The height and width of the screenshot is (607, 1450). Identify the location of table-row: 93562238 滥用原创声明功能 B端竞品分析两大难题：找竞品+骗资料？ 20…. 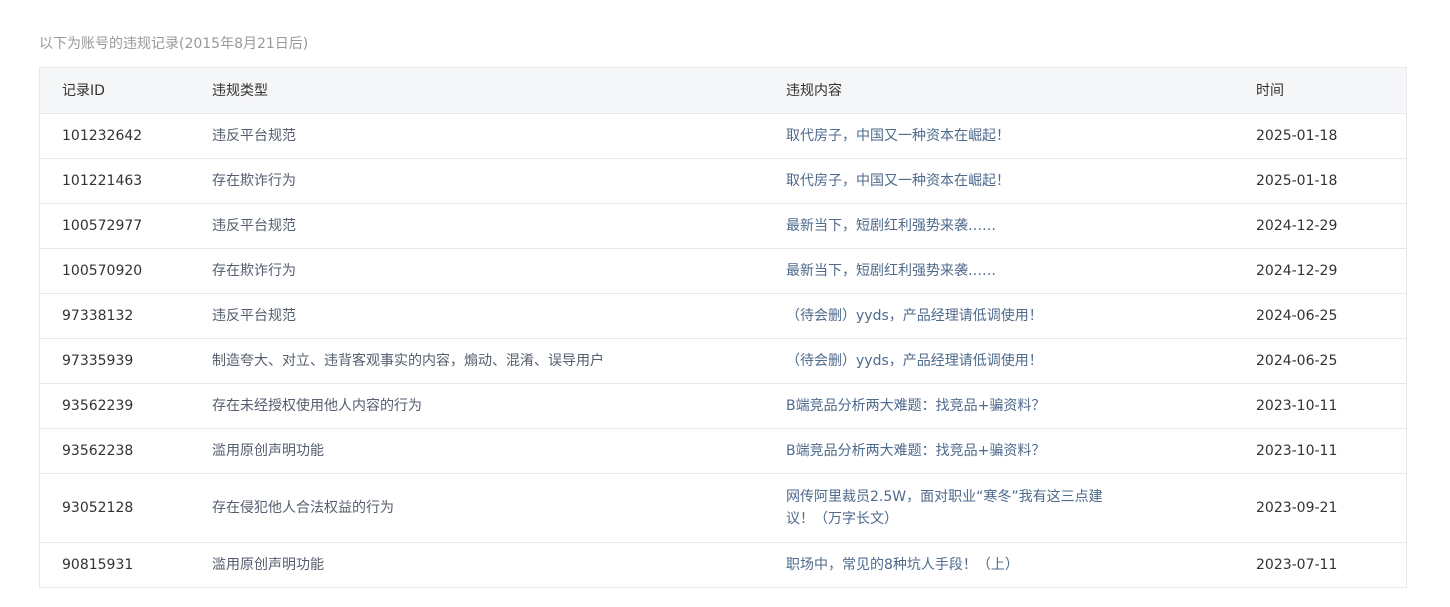
(723, 451).